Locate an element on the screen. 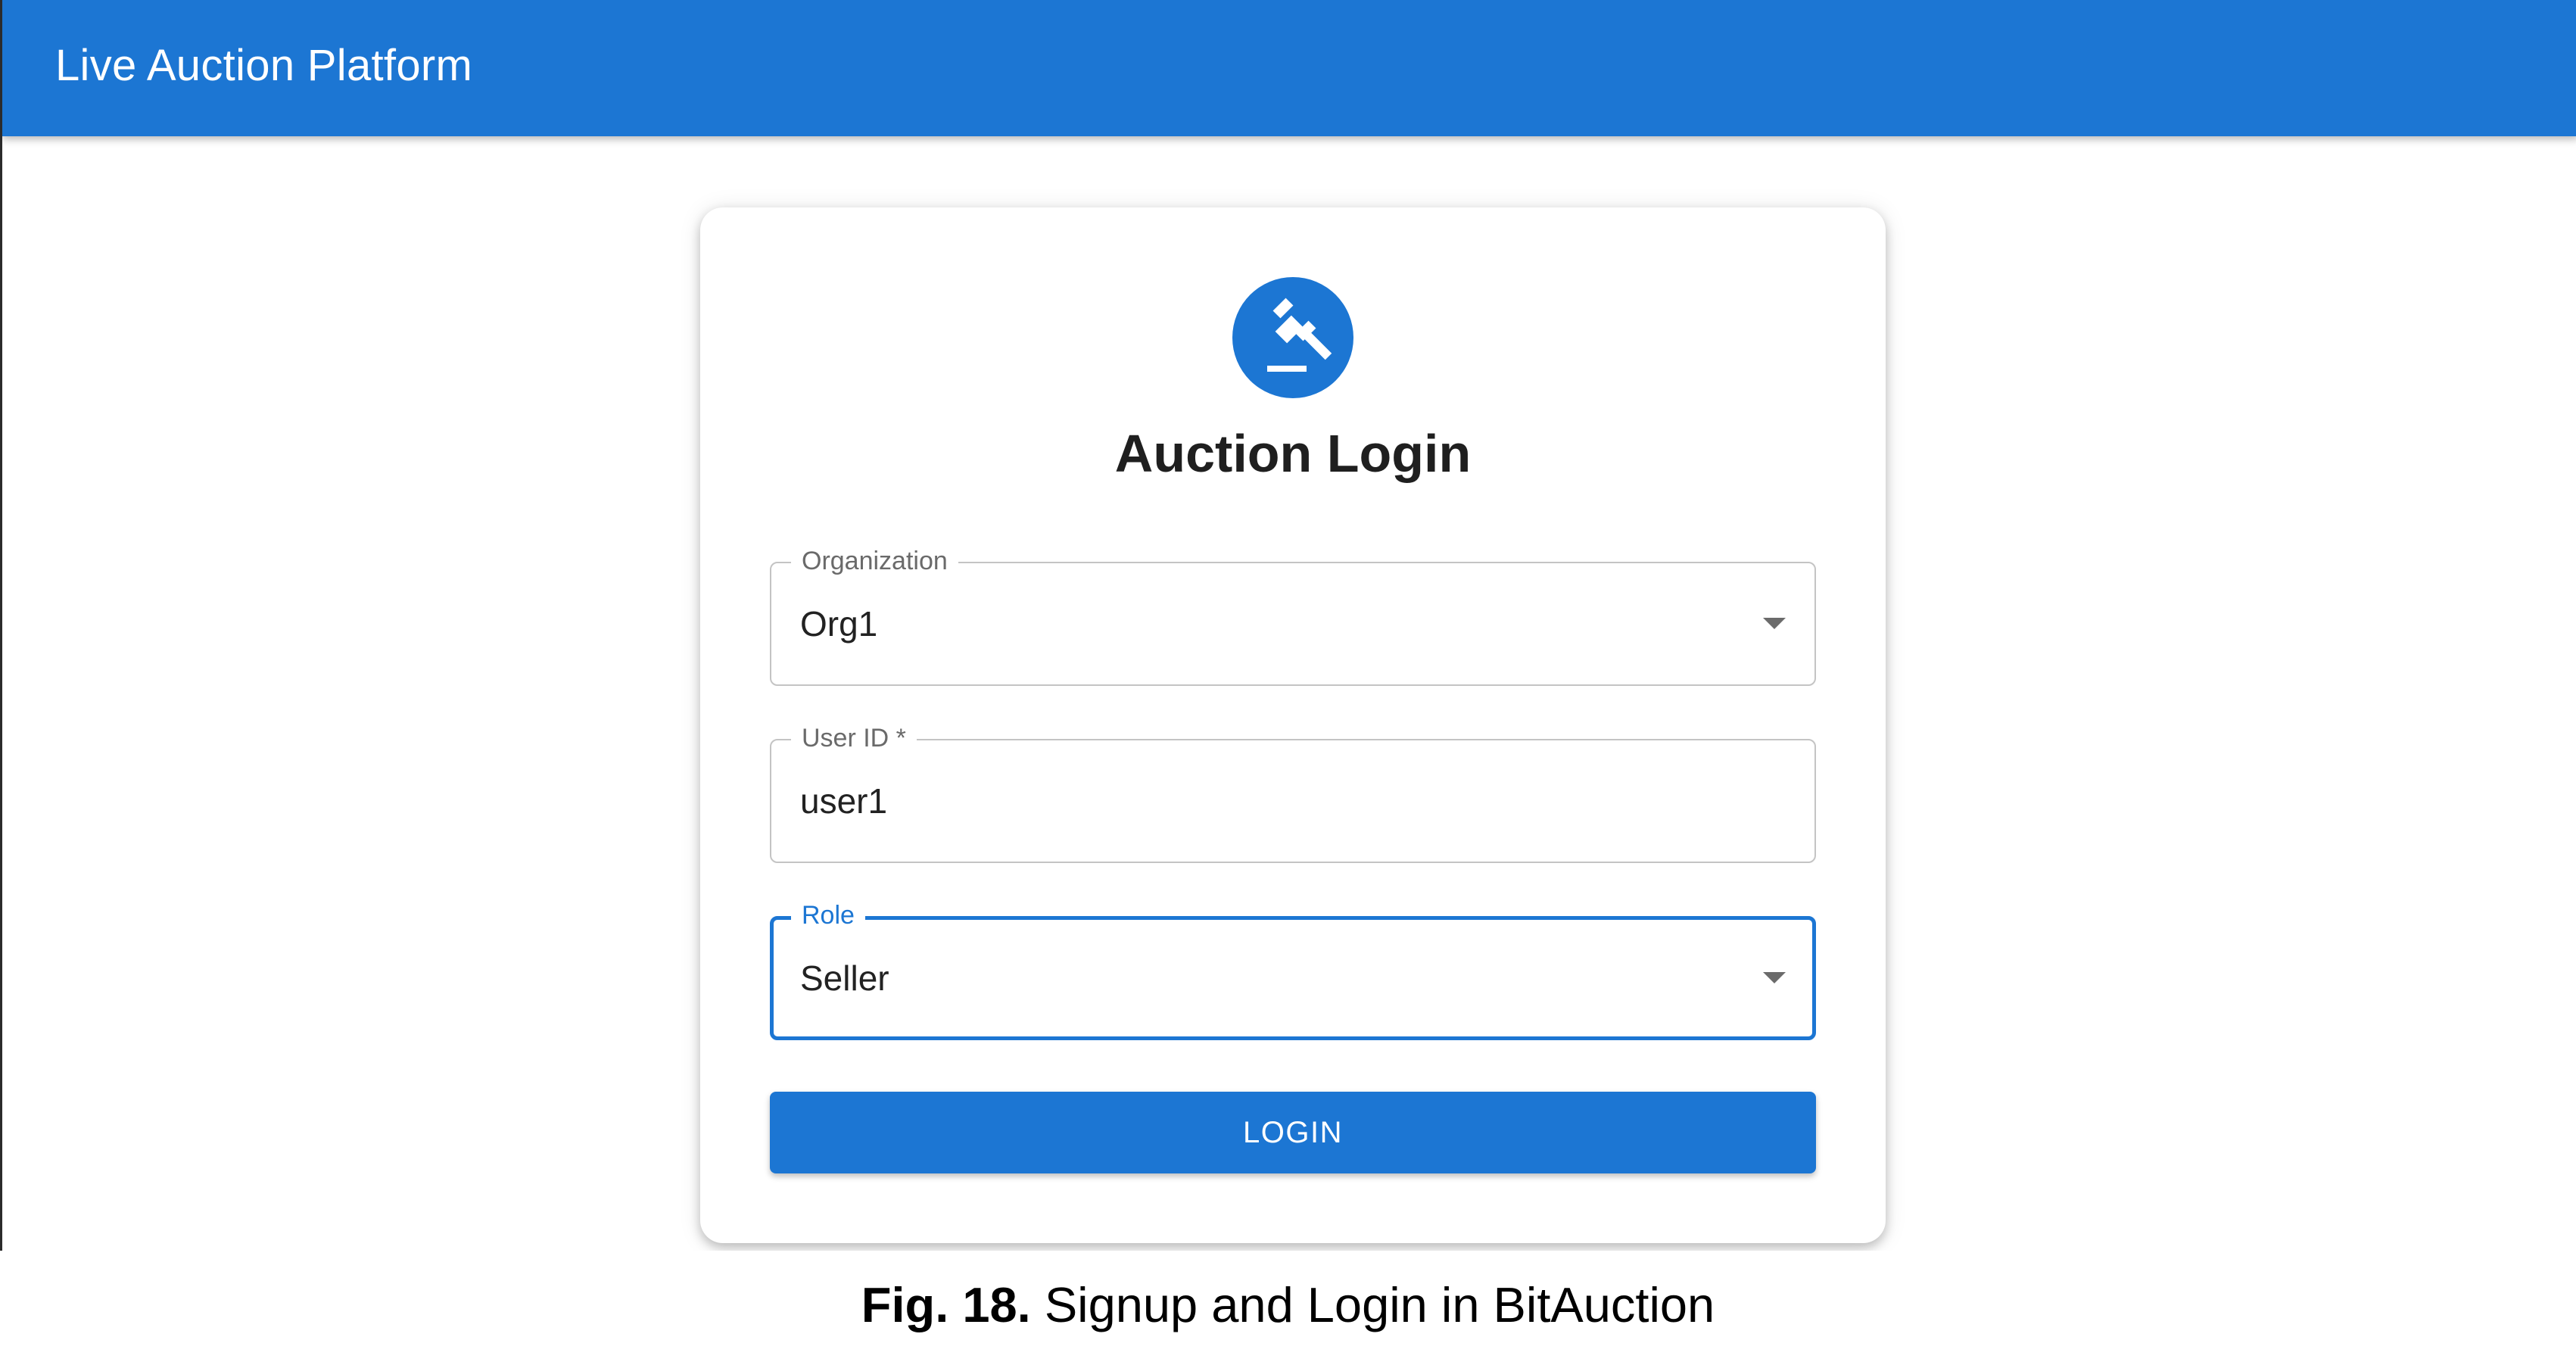  figure-number: Fig. 18. is located at coordinates (946, 1304).